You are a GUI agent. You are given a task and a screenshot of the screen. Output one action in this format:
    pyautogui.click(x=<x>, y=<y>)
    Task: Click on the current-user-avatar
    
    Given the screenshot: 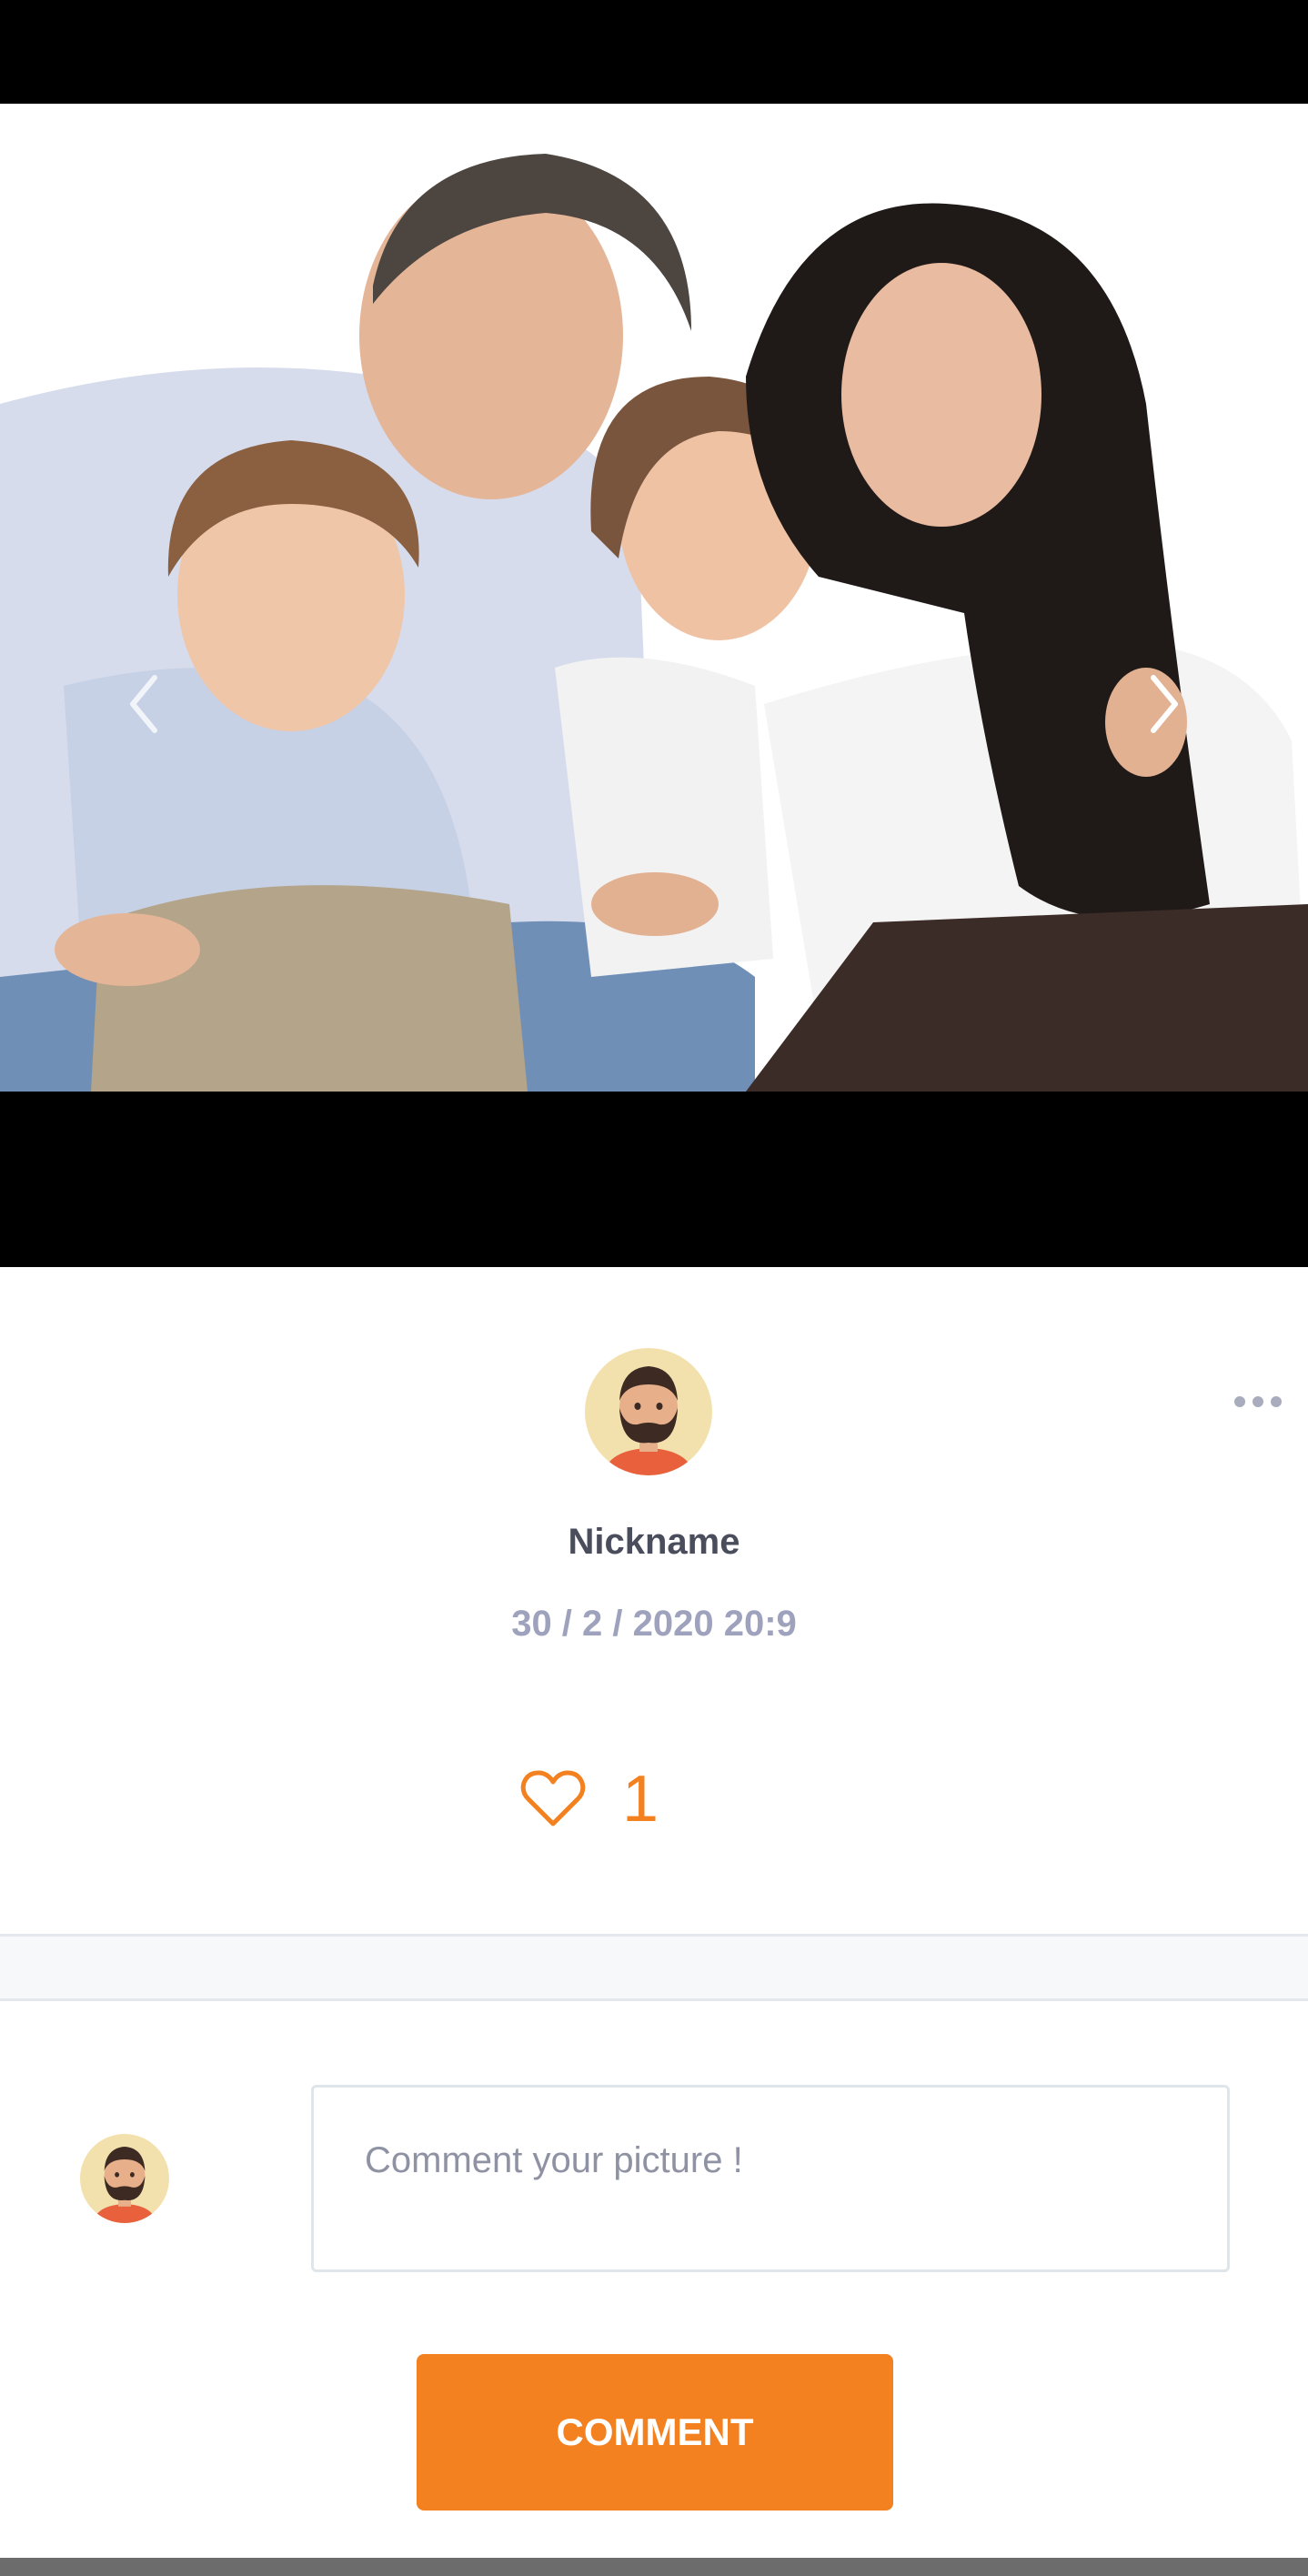 What is the action you would take?
    pyautogui.click(x=125, y=2178)
    